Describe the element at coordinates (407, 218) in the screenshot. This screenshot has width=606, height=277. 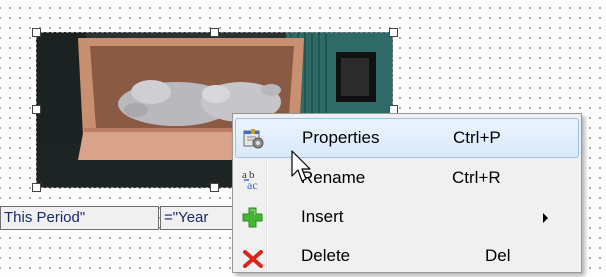
I see `menu-item-insert: Insert` at that location.